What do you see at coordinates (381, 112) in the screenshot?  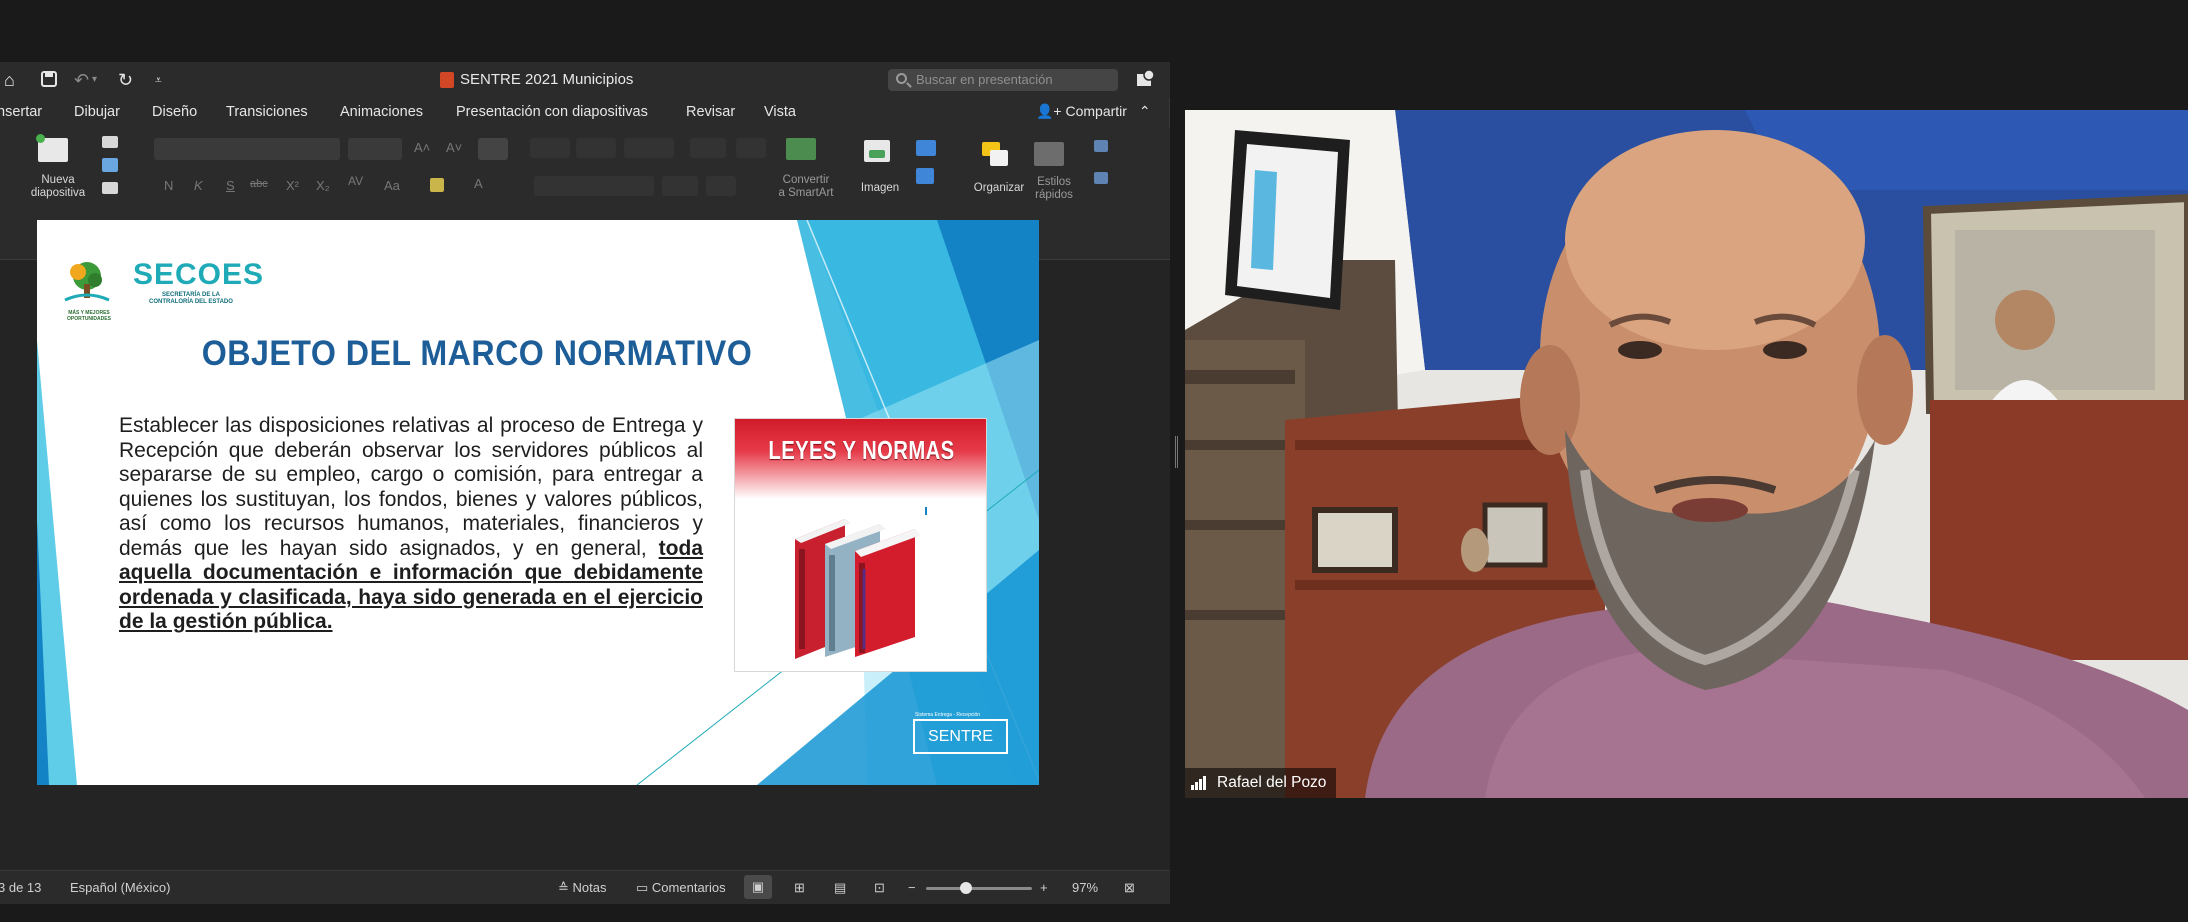 I see `tab-animaciones: Animaciones` at bounding box center [381, 112].